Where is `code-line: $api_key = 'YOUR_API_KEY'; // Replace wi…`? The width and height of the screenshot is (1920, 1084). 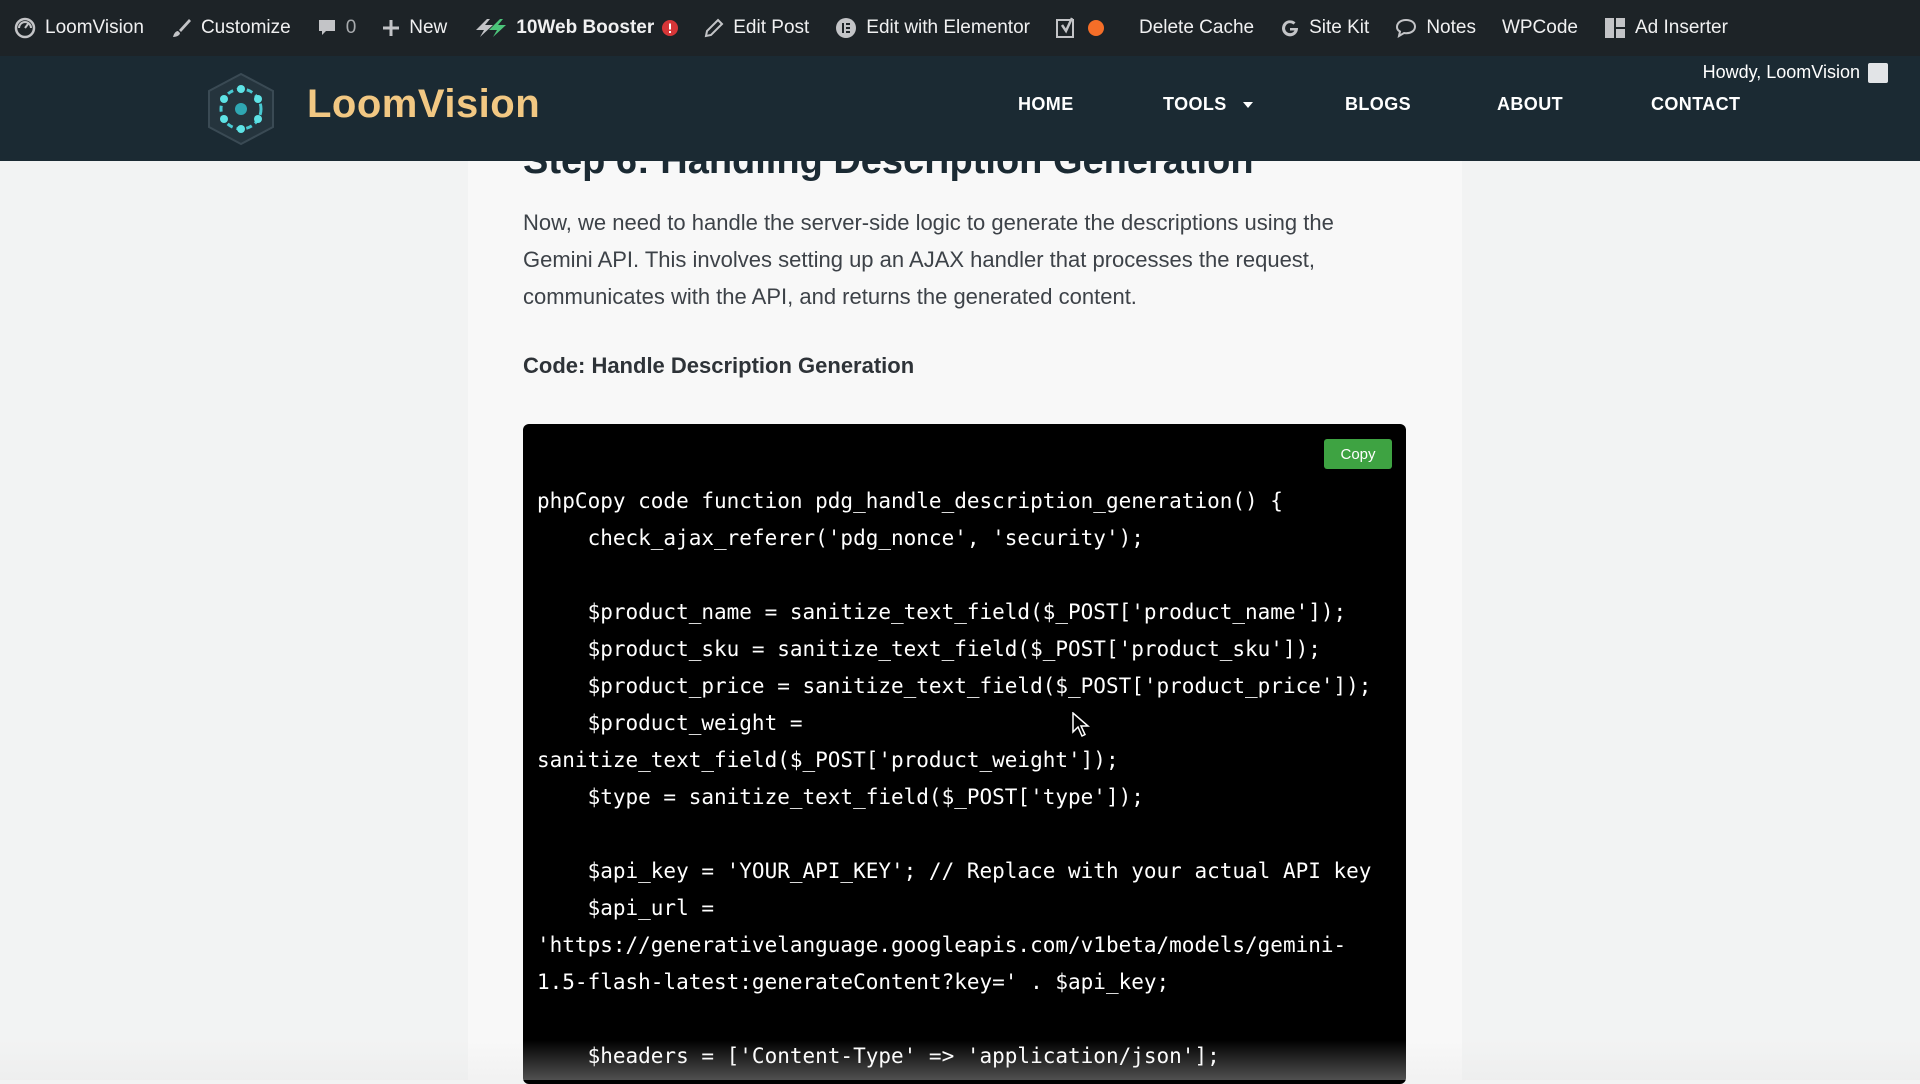
code-line: $api_key = 'YOUR_API_KEY'; // Replace wi… is located at coordinates (954, 871).